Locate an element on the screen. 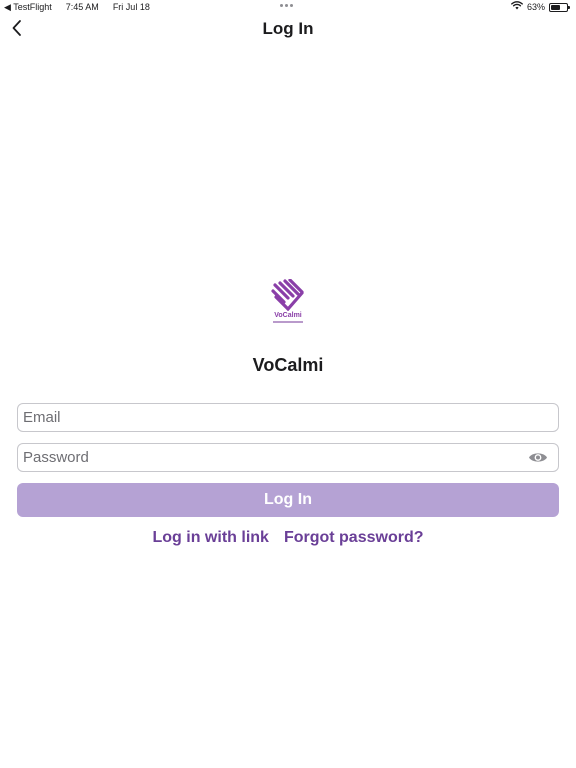 The image size is (576, 768). logo-text: VoCalmi is located at coordinates (288, 315).